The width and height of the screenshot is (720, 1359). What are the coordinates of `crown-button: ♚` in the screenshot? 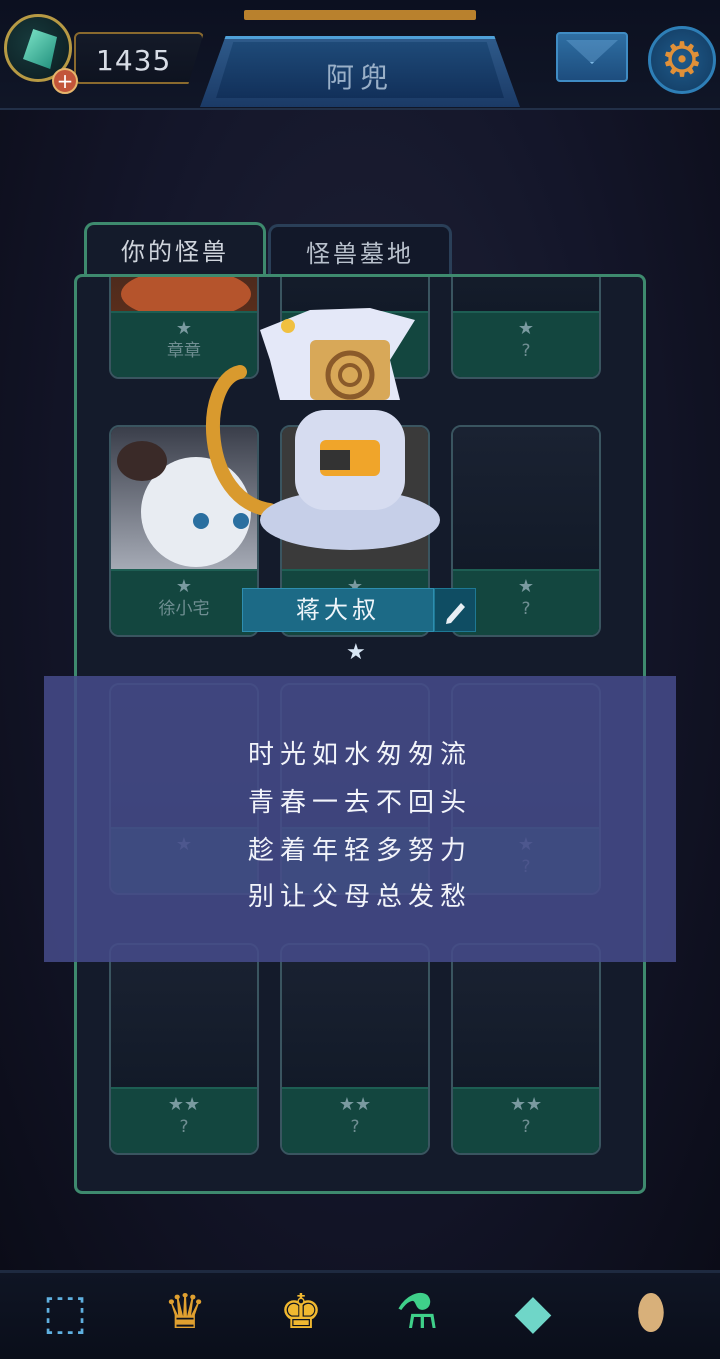 It's located at (301, 1318).